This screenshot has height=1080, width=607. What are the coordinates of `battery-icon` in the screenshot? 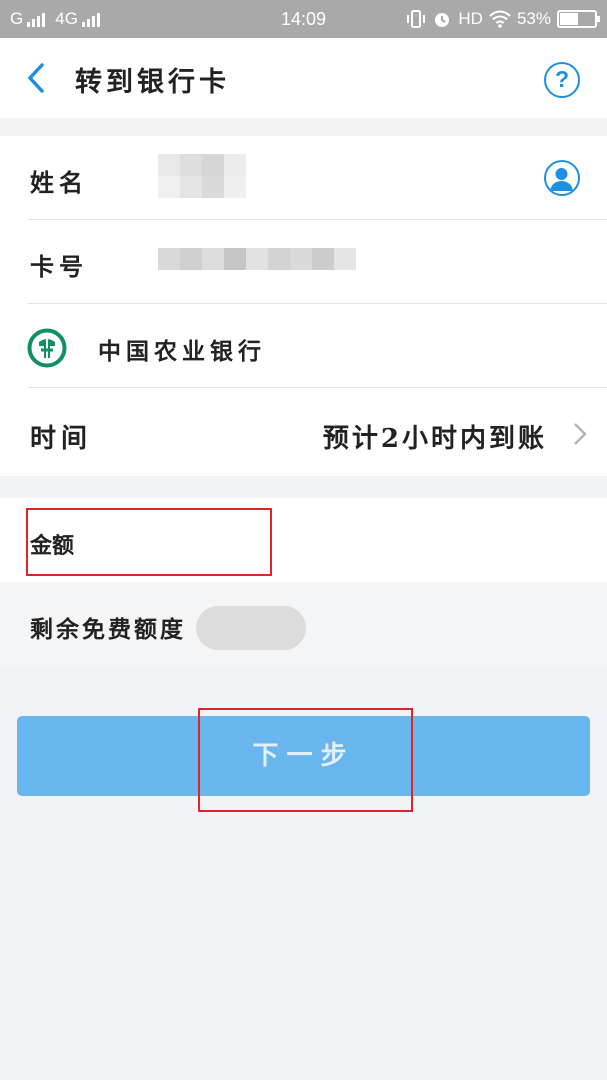 It's located at (578, 19).